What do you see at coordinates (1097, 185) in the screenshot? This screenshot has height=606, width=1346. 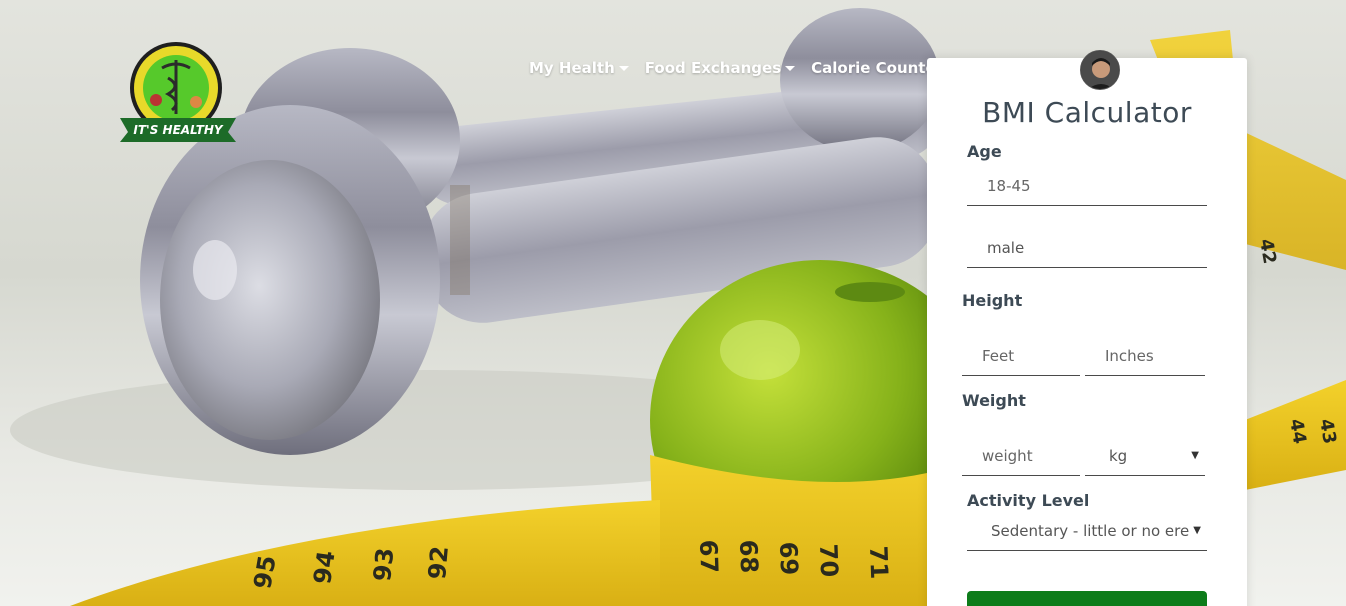 I see `age-input` at bounding box center [1097, 185].